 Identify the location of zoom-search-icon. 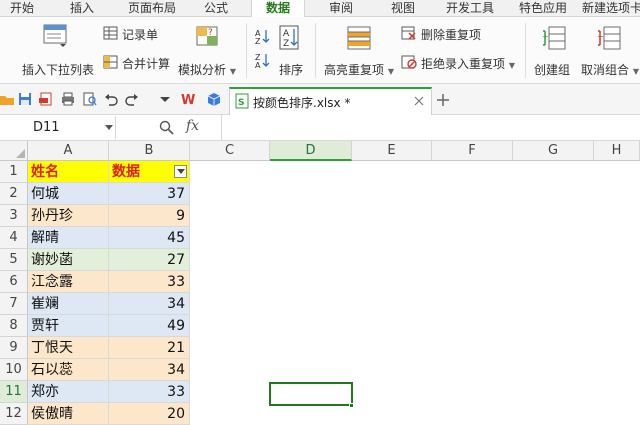
(167, 128).